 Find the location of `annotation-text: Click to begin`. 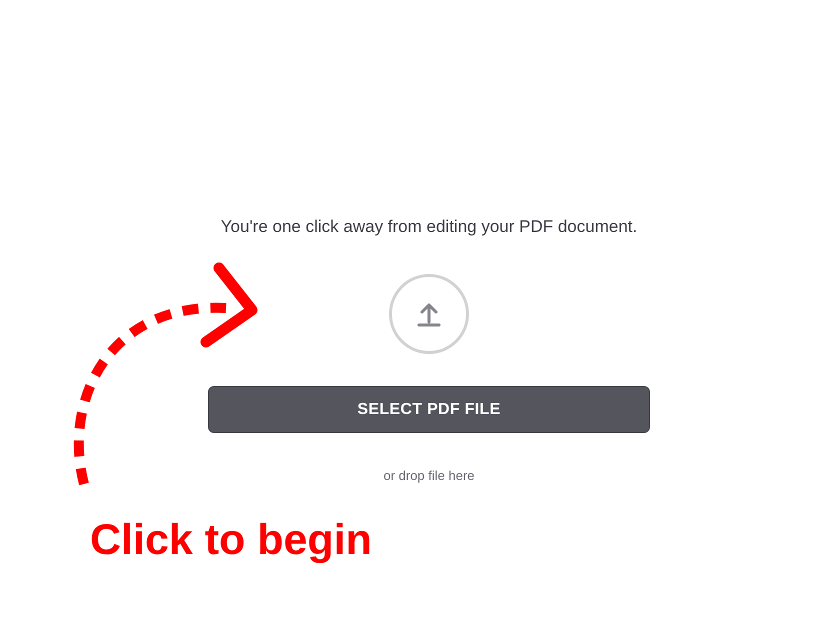

annotation-text: Click to begin is located at coordinates (231, 540).